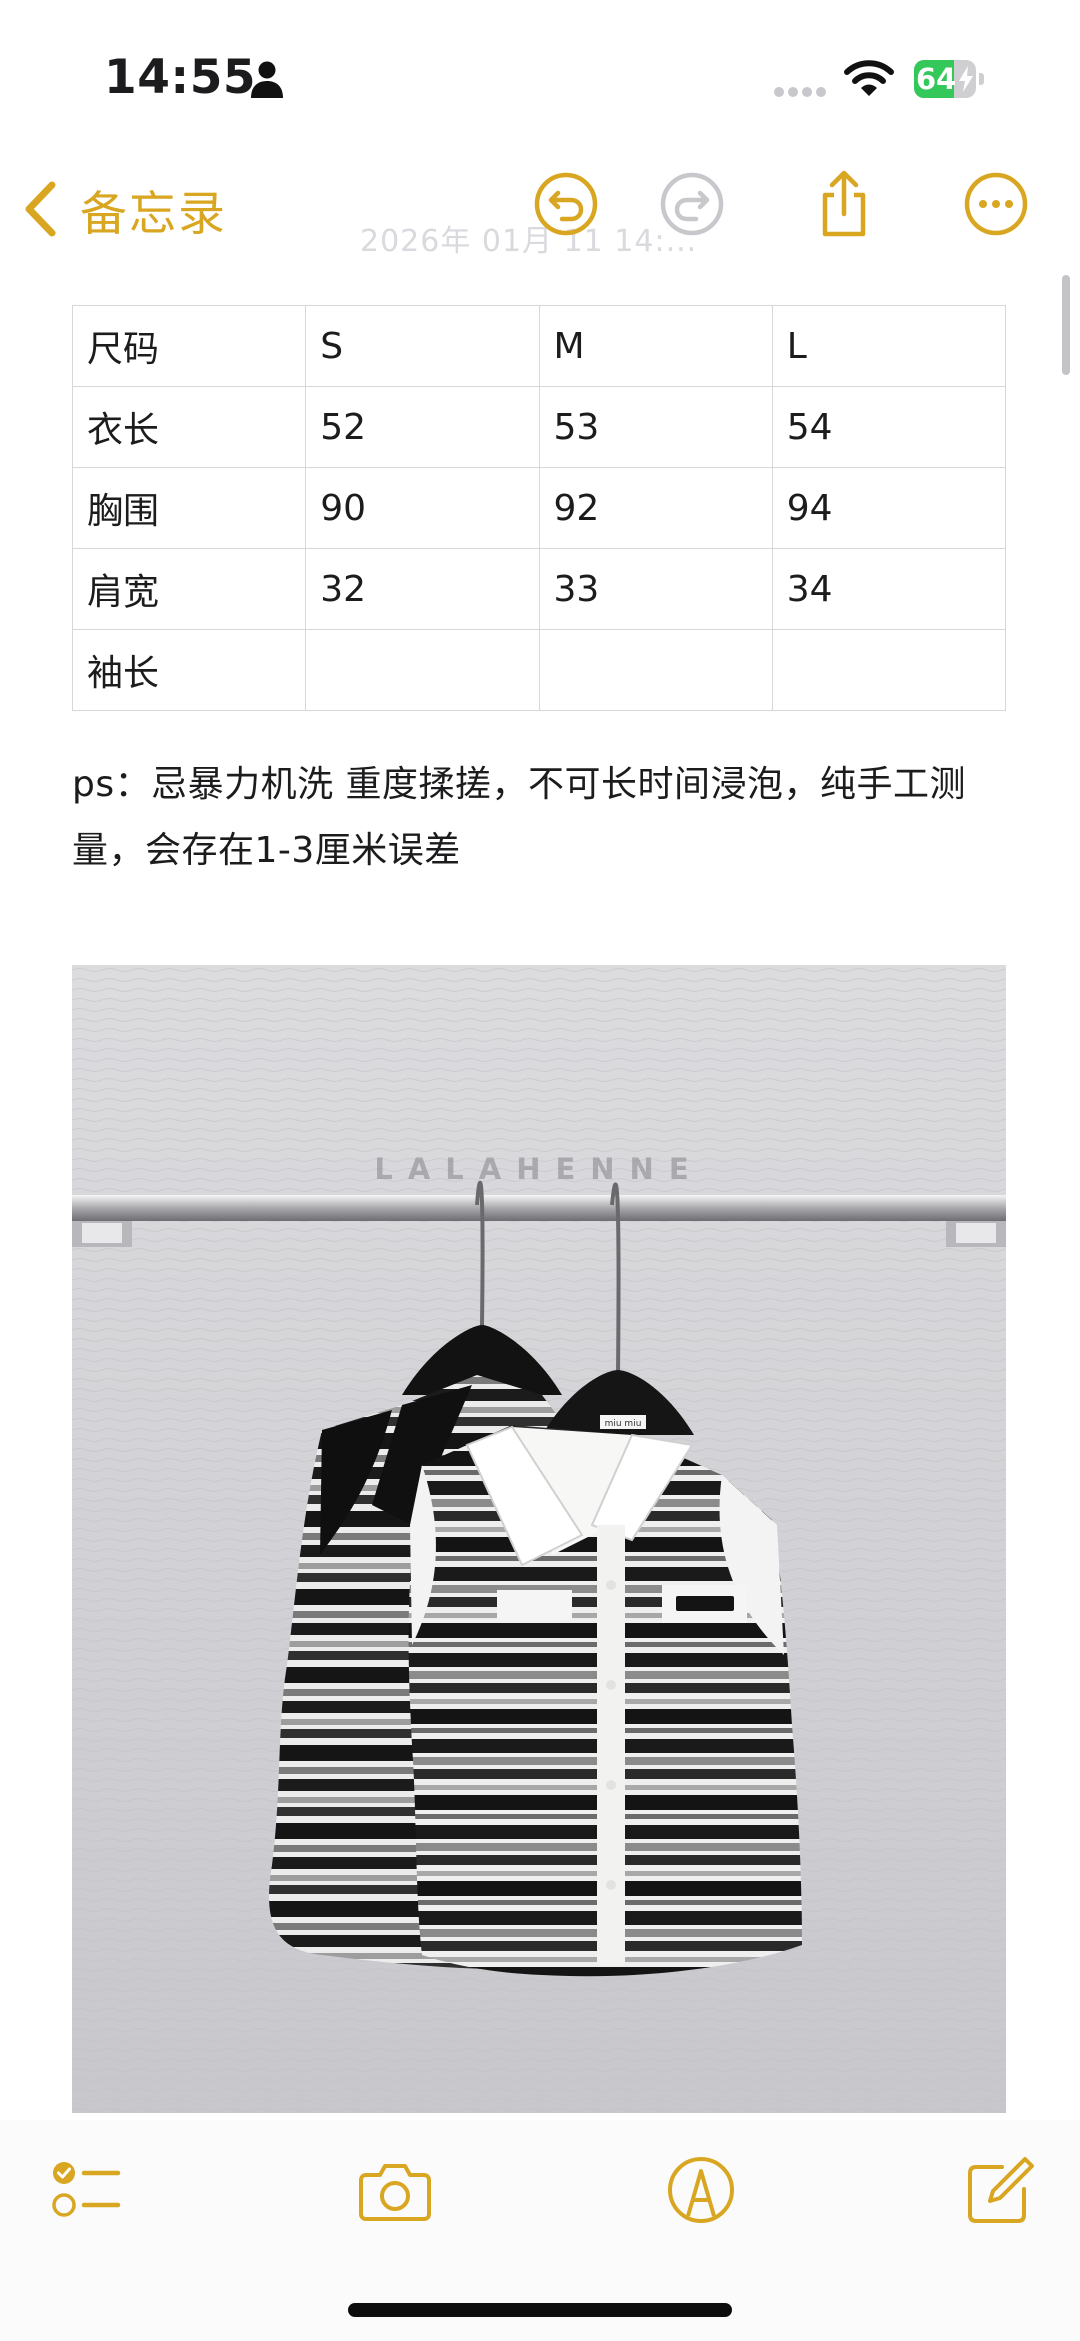  I want to click on table-row: 胸围 90 92 94, so click(539, 508).